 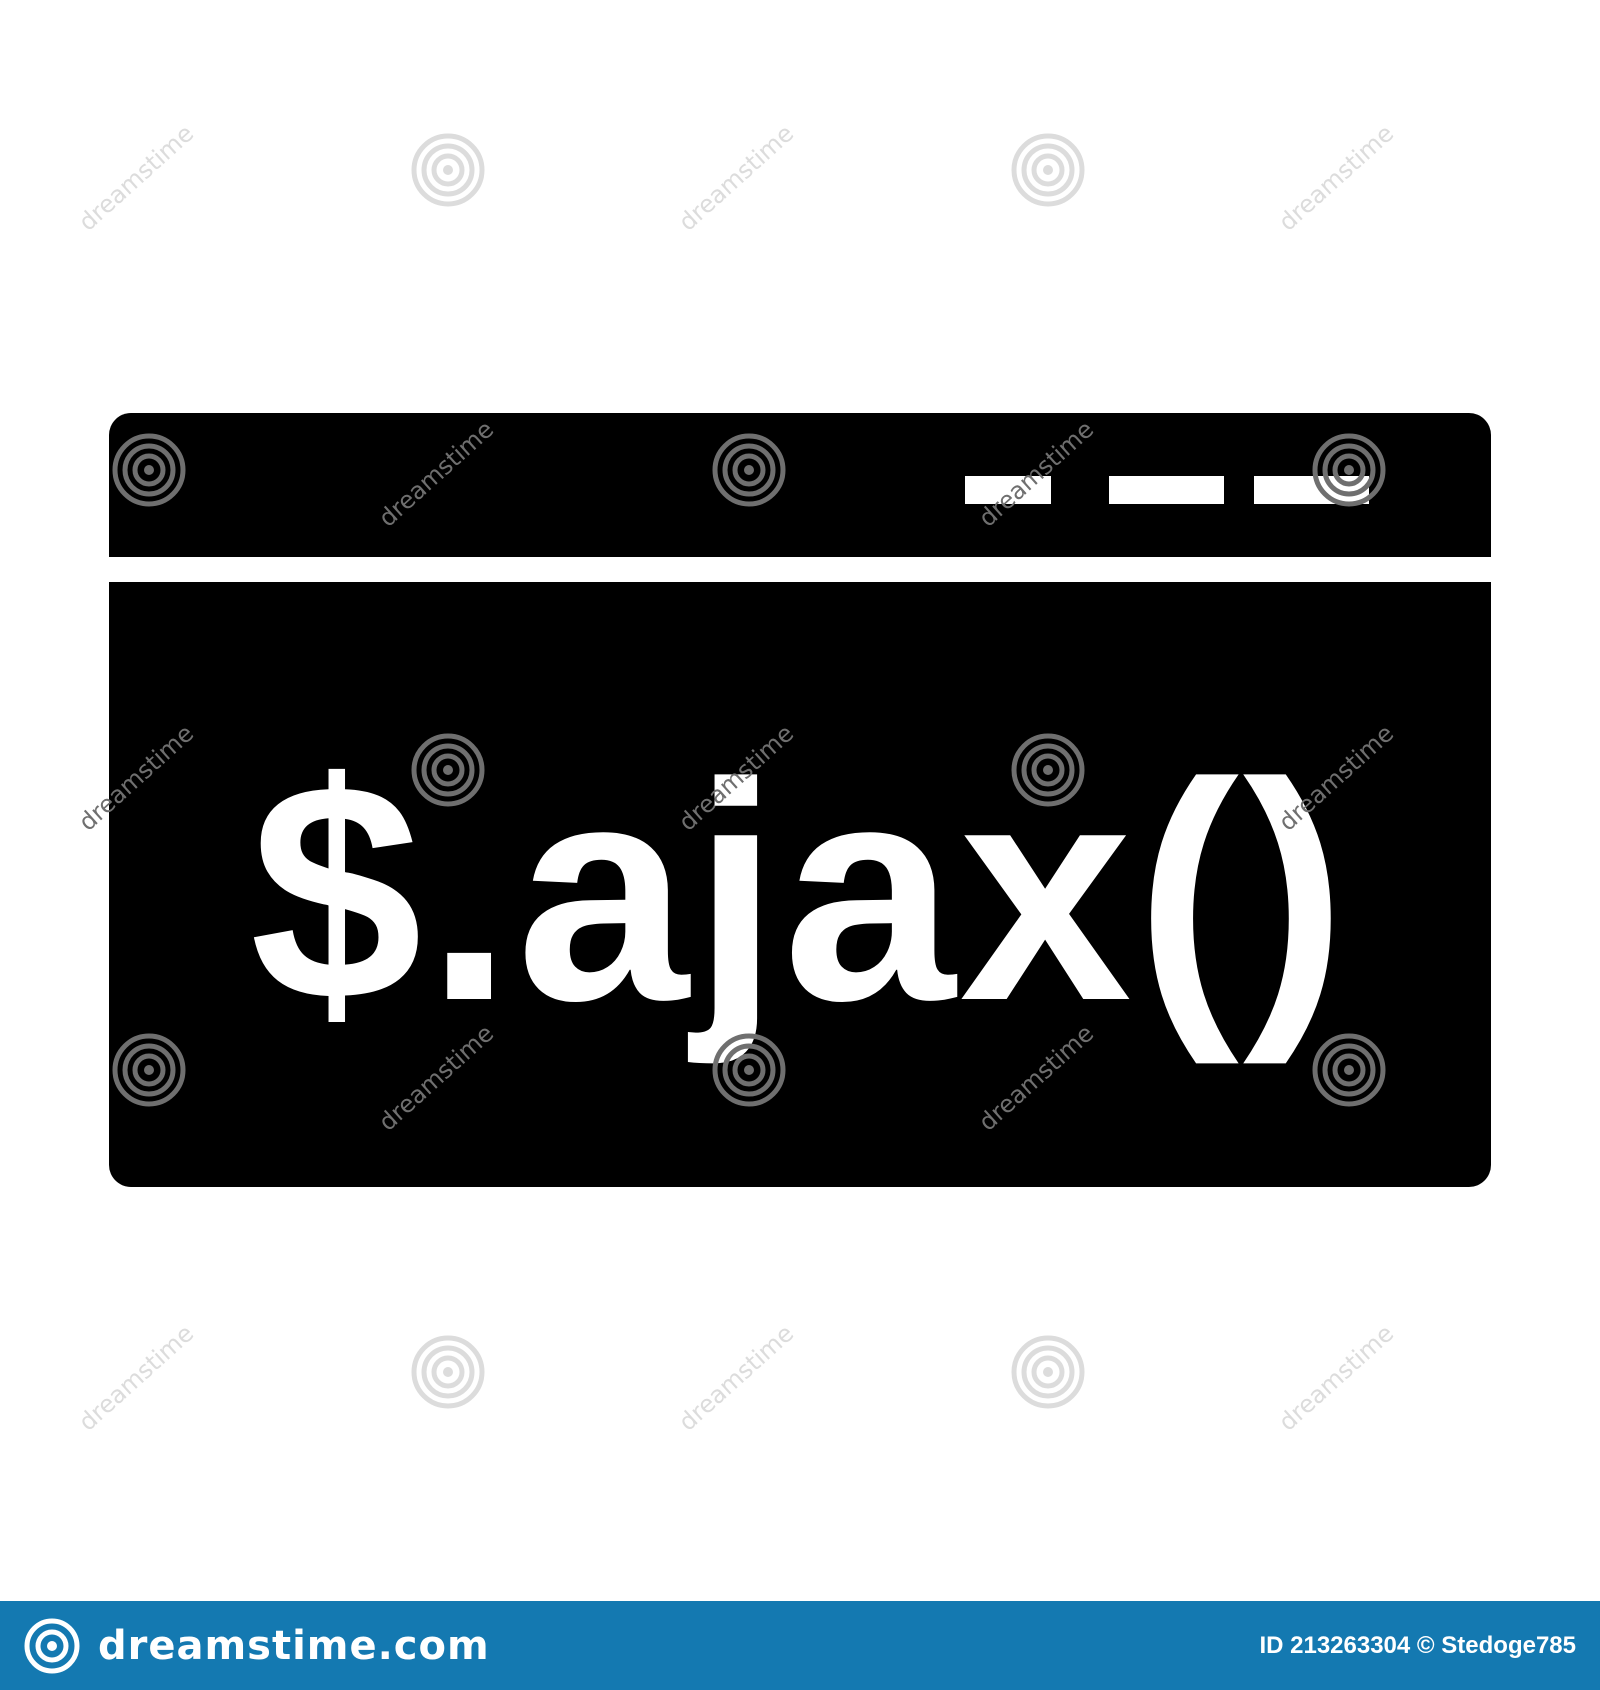 What do you see at coordinates (294, 1645) in the screenshot?
I see `footer-brand: dreamstime.com` at bounding box center [294, 1645].